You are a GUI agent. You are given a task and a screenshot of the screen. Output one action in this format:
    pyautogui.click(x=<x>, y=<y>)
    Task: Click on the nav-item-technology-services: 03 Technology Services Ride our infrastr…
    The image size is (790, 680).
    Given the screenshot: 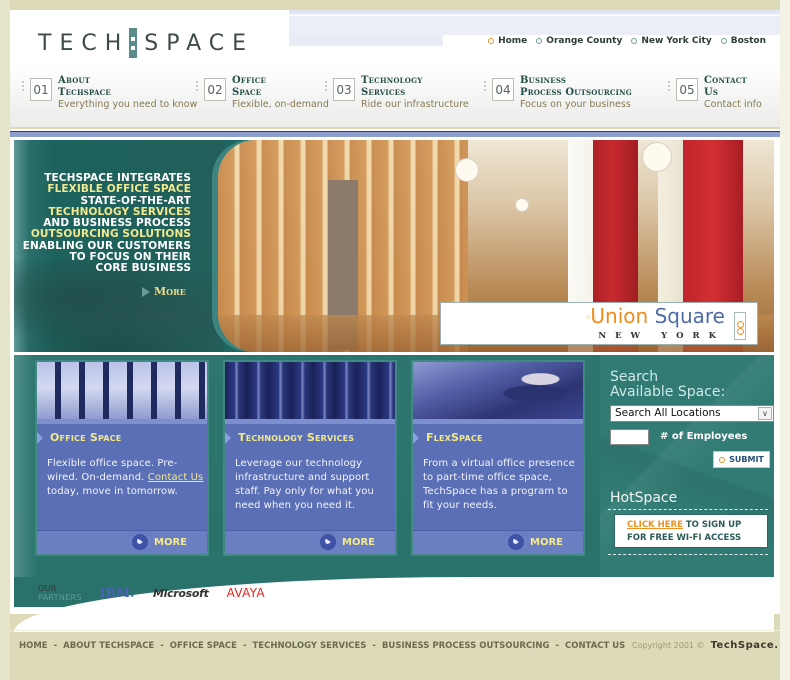 What is the action you would take?
    pyautogui.click(x=397, y=93)
    